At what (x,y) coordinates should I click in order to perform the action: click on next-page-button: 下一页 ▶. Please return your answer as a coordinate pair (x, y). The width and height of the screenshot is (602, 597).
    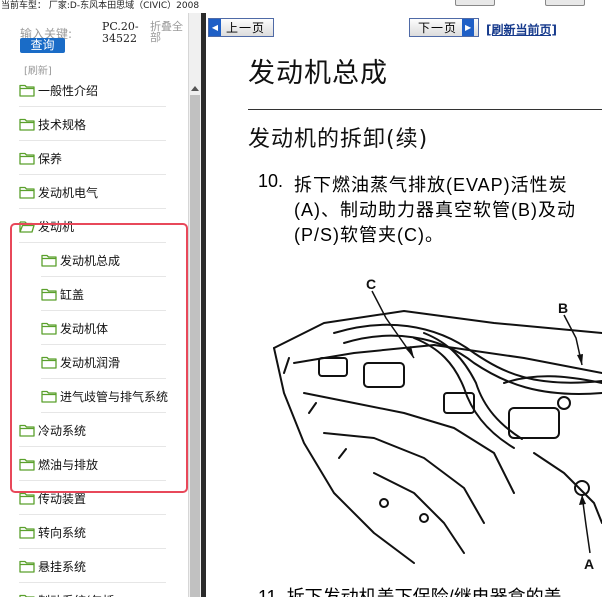
    Looking at the image, I should click on (444, 27).